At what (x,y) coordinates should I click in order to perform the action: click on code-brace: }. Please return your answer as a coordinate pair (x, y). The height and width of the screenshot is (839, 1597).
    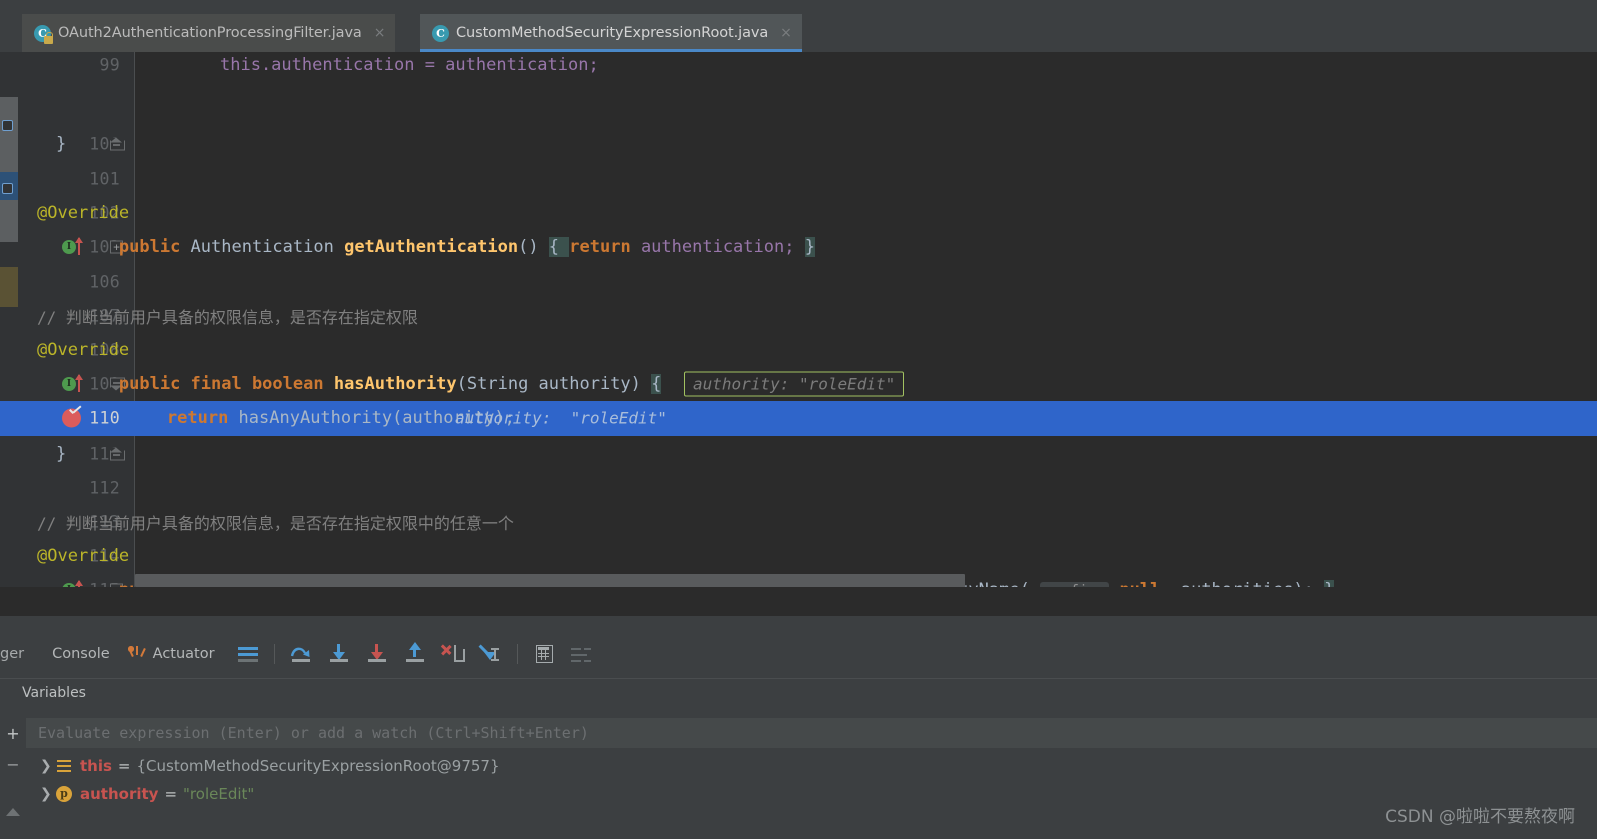
    Looking at the image, I should click on (809, 247).